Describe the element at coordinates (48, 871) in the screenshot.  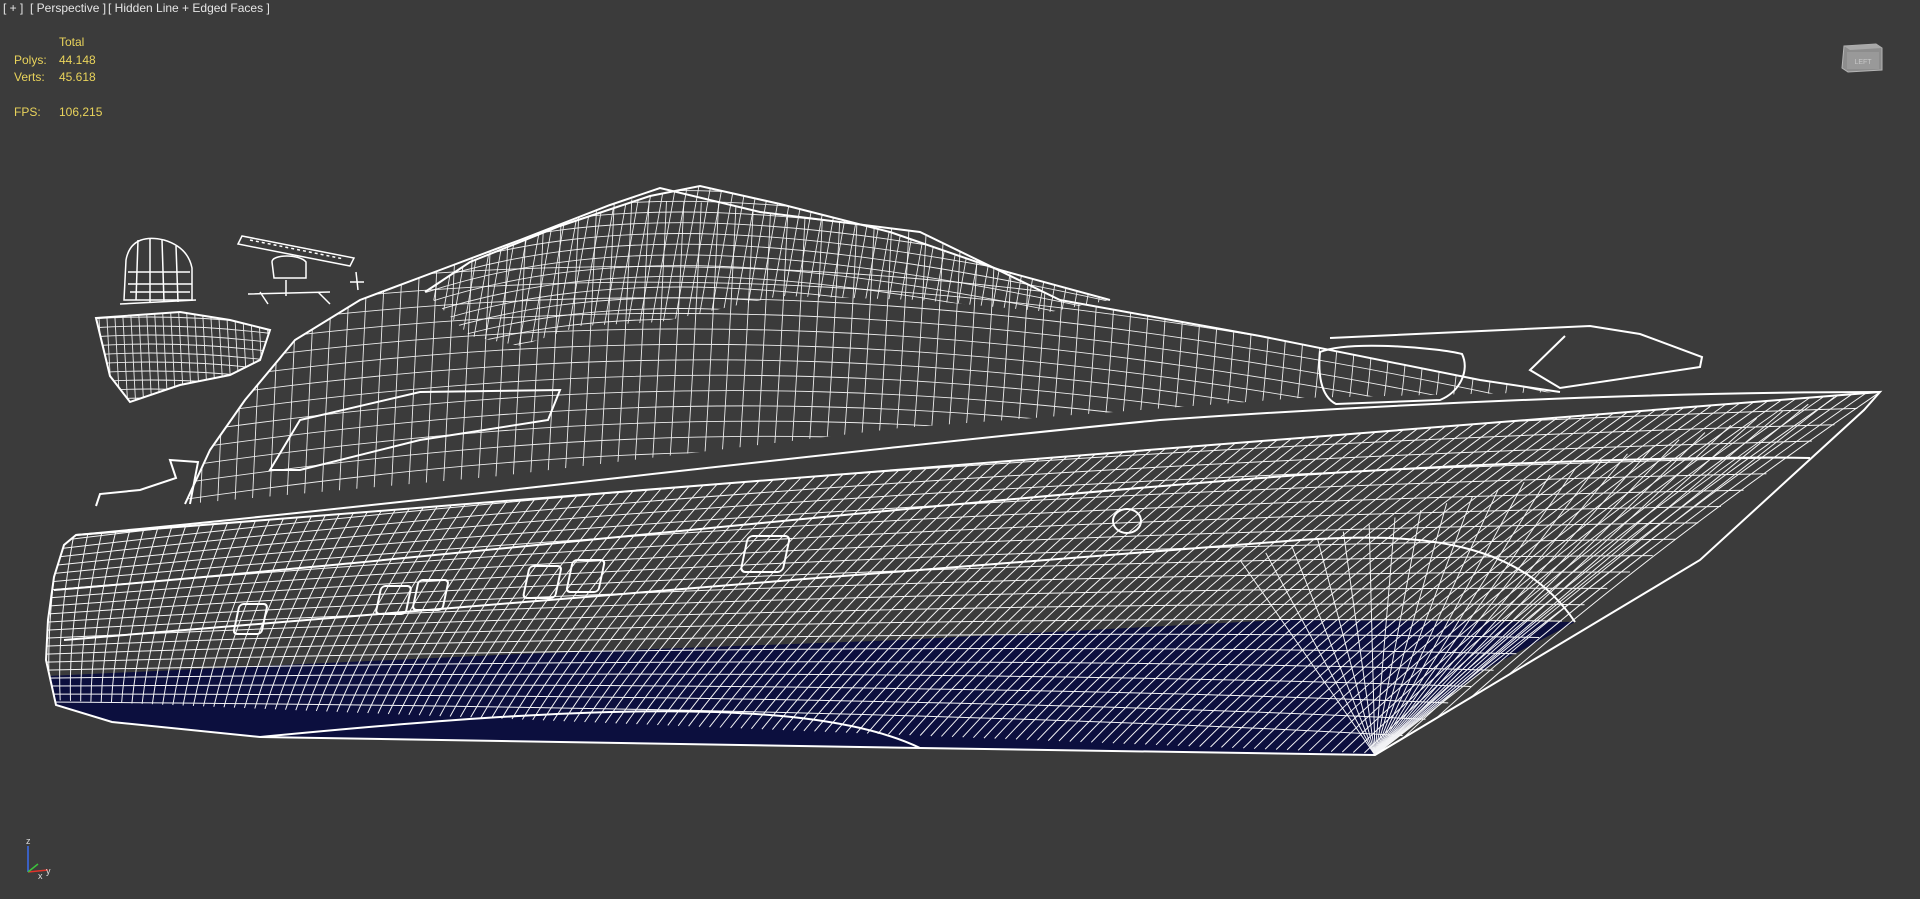
I see `axis-y-label: y` at that location.